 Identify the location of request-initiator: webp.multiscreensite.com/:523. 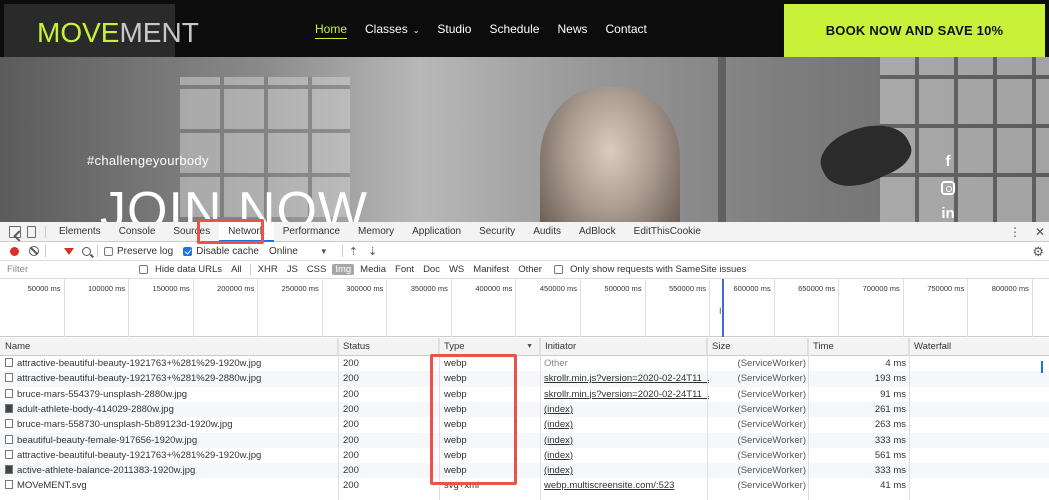
(626, 485).